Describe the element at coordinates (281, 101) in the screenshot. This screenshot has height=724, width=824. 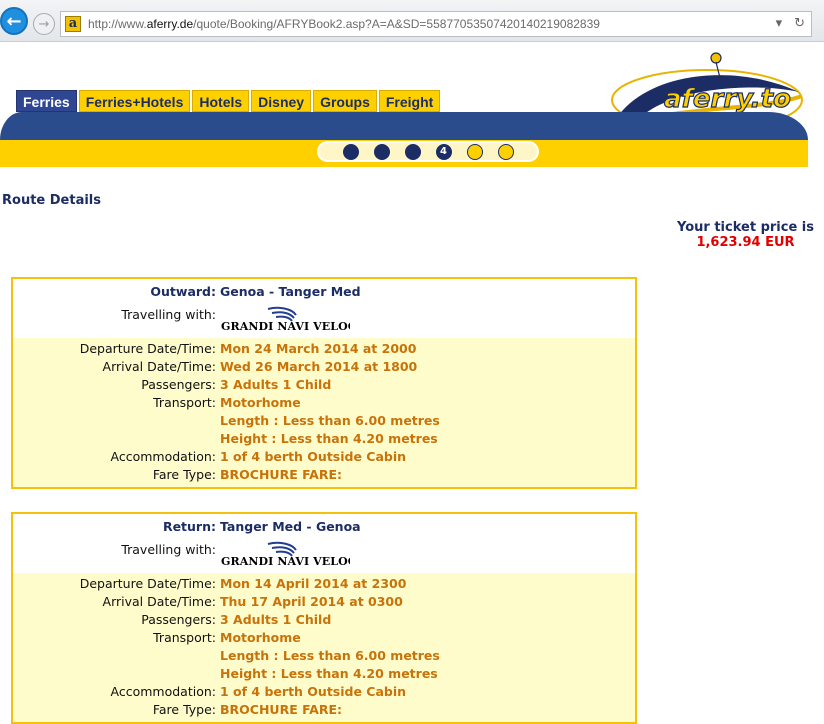
I see `nav-tab-disney: Disney` at that location.